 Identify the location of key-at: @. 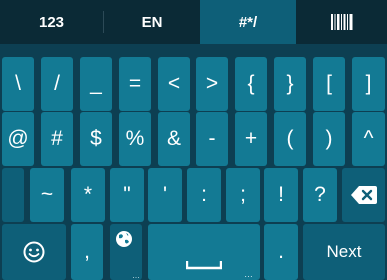
(18, 139).